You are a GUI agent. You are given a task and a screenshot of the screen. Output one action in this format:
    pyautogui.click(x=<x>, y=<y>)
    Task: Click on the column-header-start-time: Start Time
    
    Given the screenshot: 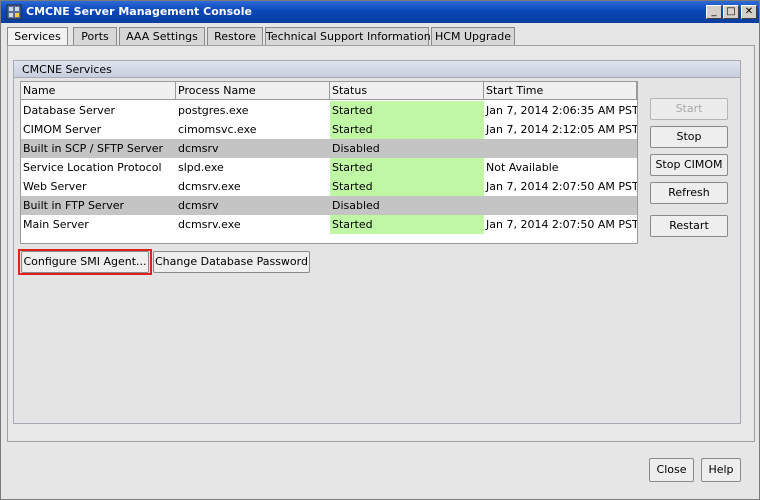 What is the action you would take?
    pyautogui.click(x=560, y=91)
    